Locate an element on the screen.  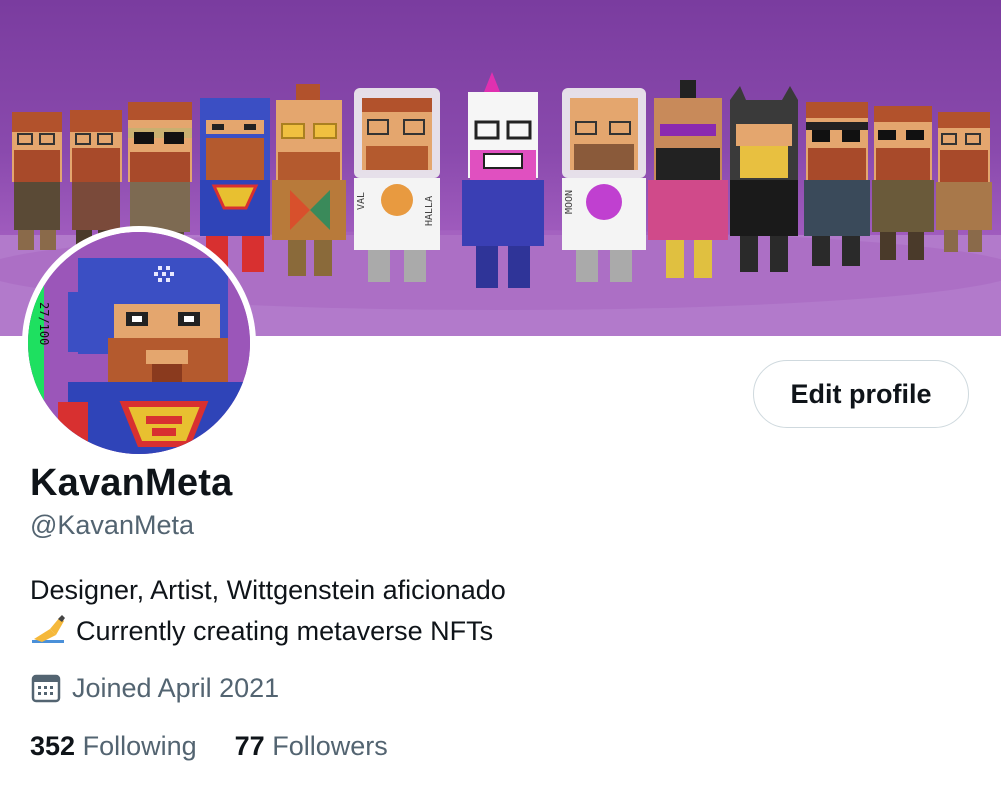
display-name: KavanMeta is located at coordinates (131, 483).